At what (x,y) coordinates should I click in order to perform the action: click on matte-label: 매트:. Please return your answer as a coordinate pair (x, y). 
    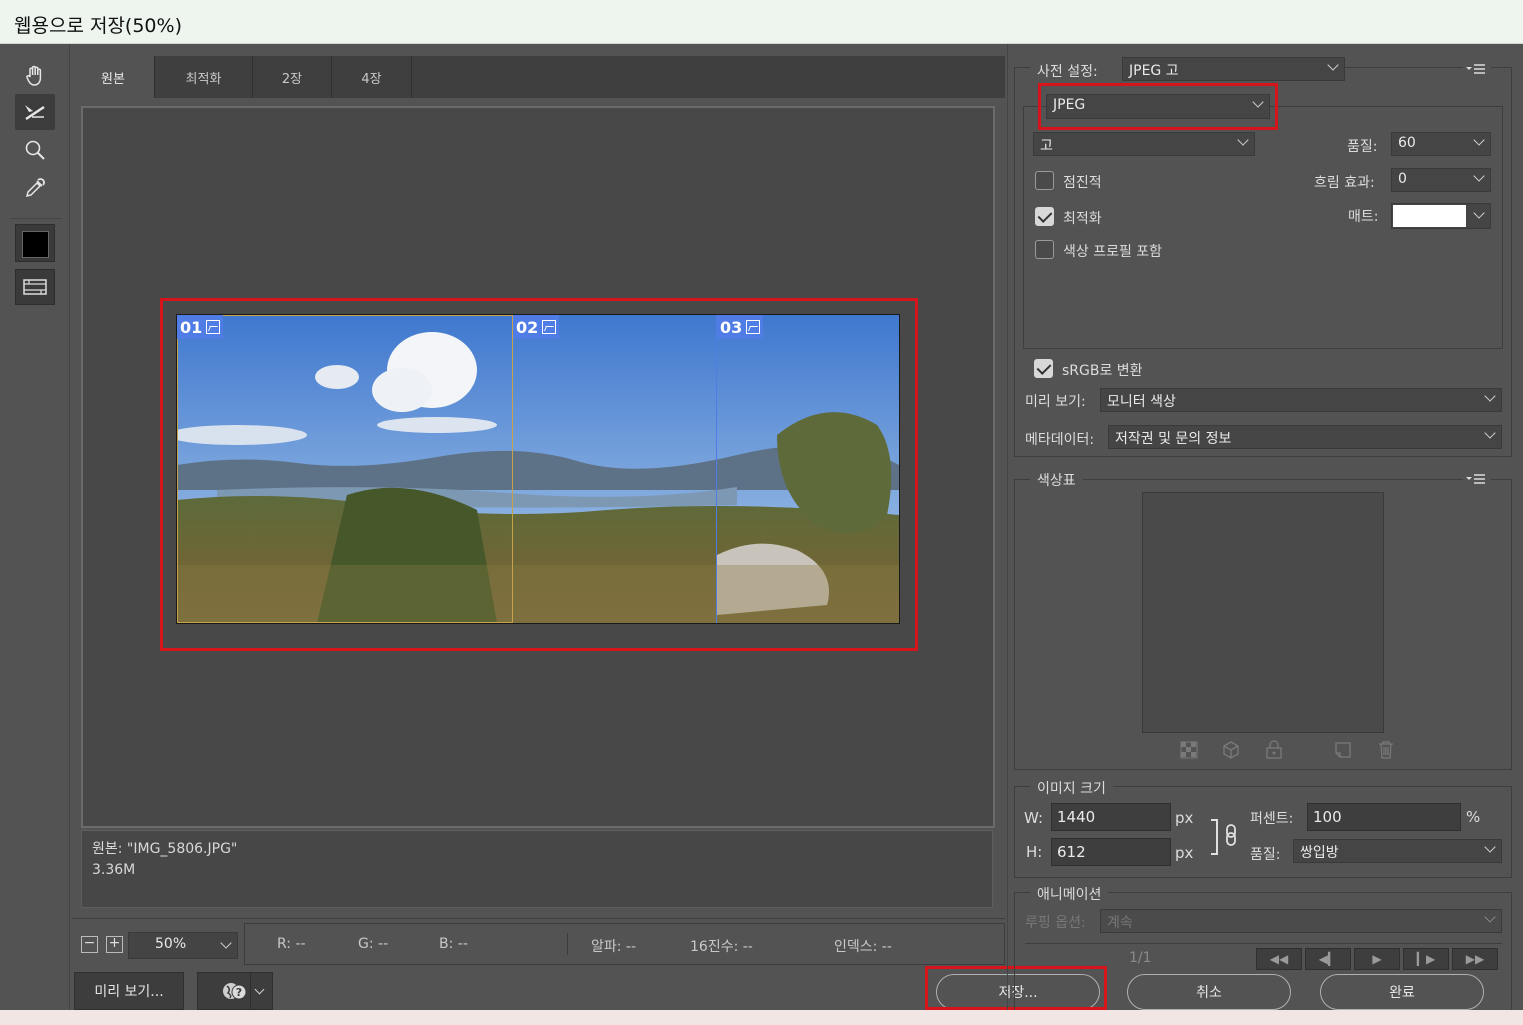
    Looking at the image, I should click on (1363, 217).